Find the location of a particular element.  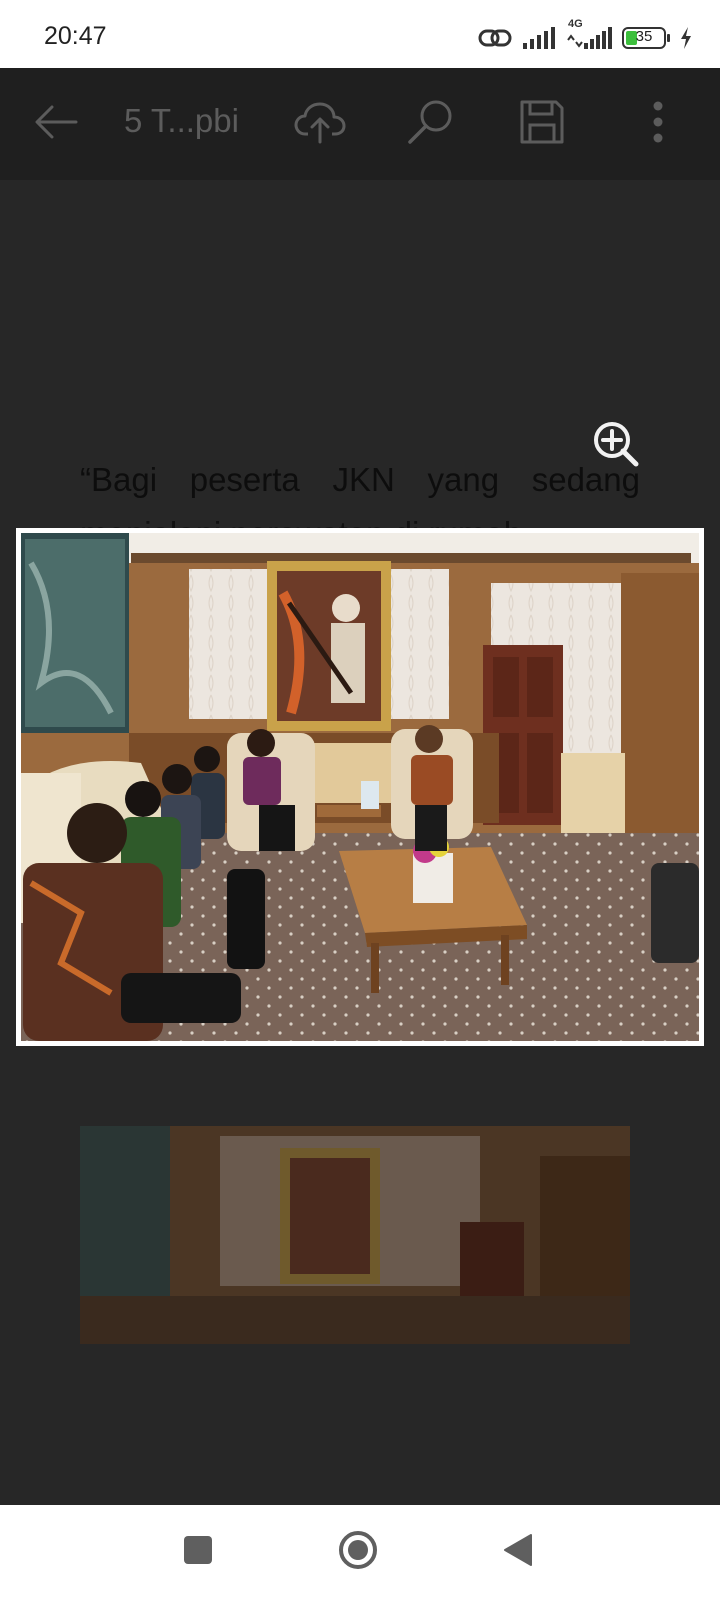

system-nav-bar is located at coordinates (360, 1552).